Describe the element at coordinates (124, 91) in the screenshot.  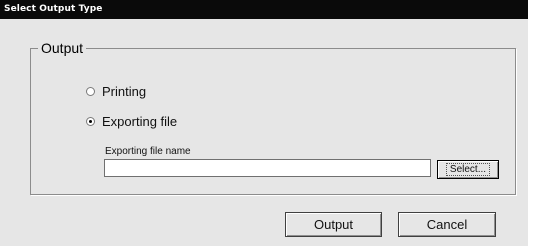
I see `radio-label-printing: Printing` at that location.